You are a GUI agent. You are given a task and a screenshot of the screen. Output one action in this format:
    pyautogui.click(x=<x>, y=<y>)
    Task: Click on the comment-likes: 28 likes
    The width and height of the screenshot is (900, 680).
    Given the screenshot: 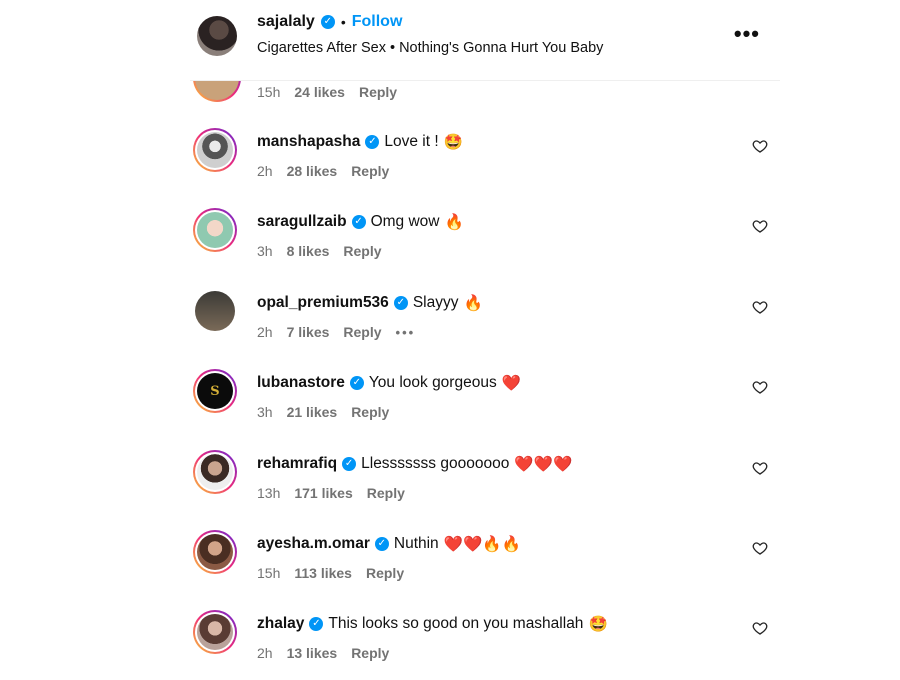 What is the action you would take?
    pyautogui.click(x=312, y=171)
    